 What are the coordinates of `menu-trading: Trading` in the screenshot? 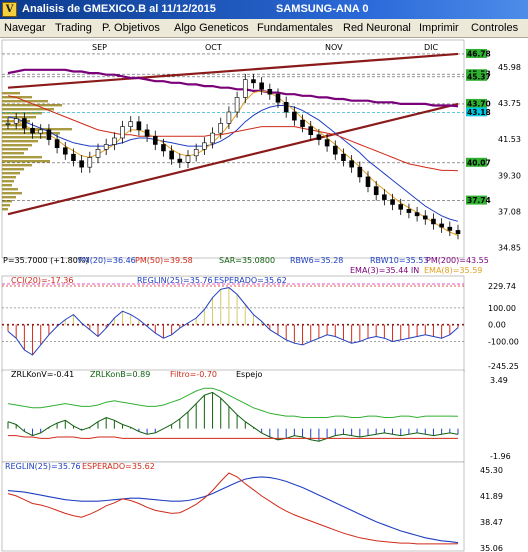 It's located at (73, 28).